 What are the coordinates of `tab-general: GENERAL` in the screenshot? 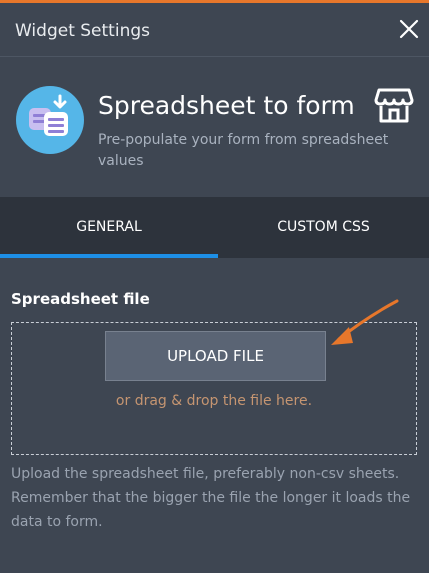 It's located at (109, 227).